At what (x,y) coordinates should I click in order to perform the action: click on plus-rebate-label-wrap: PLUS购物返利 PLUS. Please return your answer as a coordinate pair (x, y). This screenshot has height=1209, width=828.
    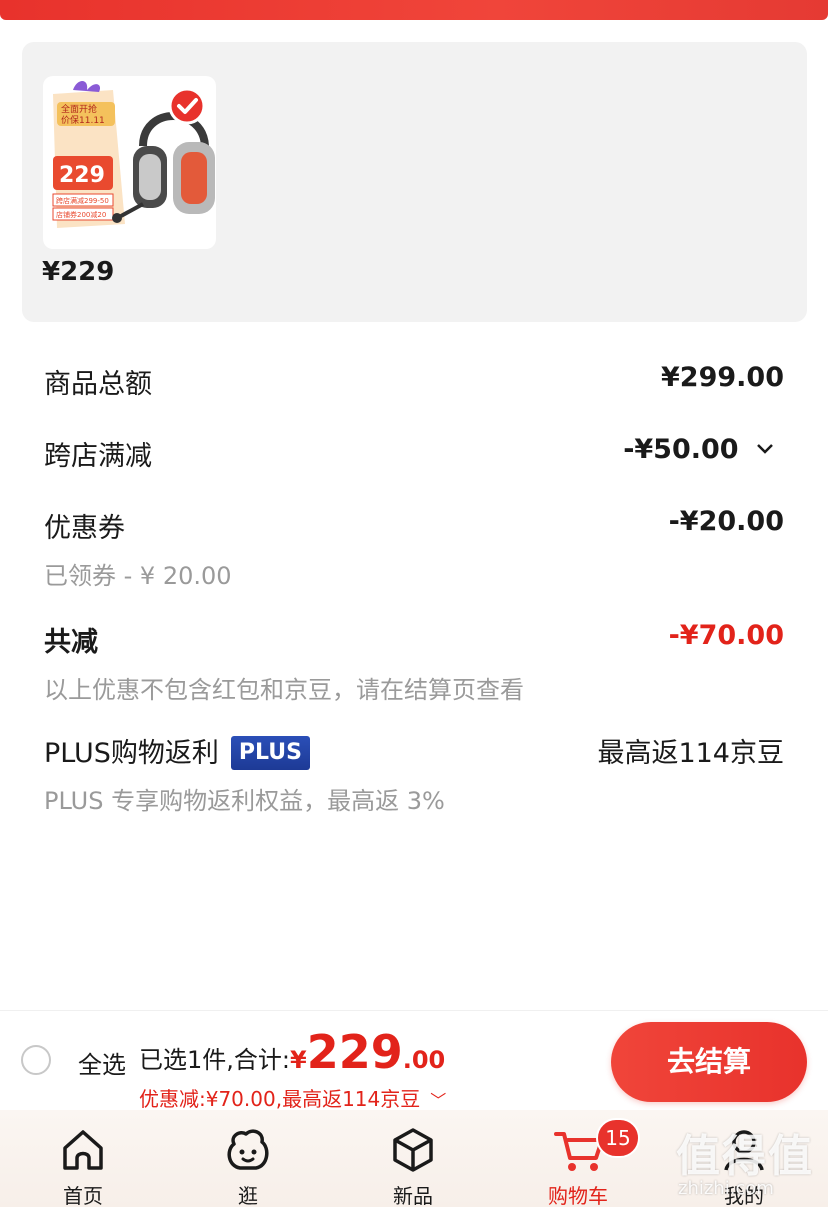
    Looking at the image, I should click on (177, 750).